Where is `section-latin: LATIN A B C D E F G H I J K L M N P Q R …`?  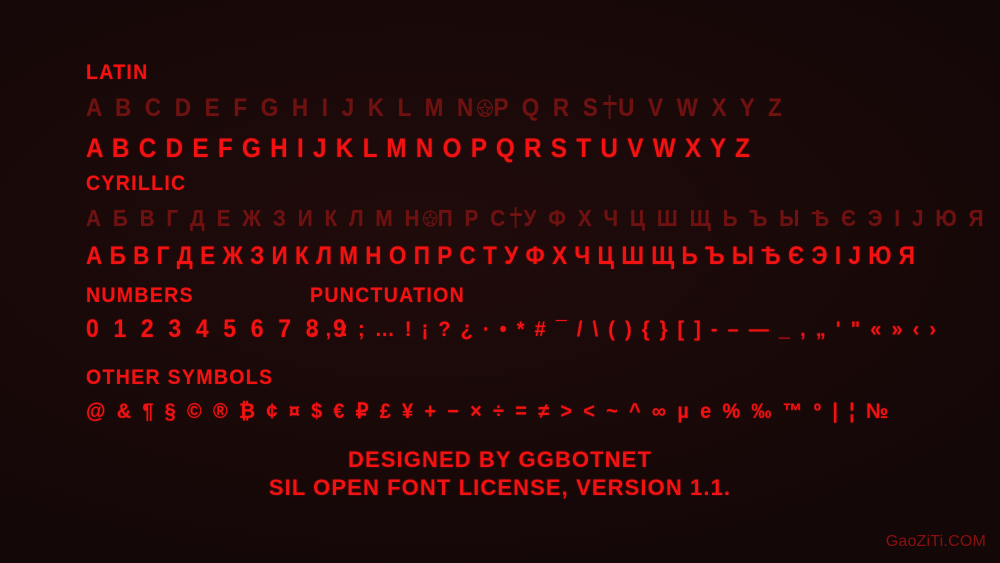
section-latin: LATIN A B C D E F G H I J K L M N P Q R … is located at coordinates (474, 112).